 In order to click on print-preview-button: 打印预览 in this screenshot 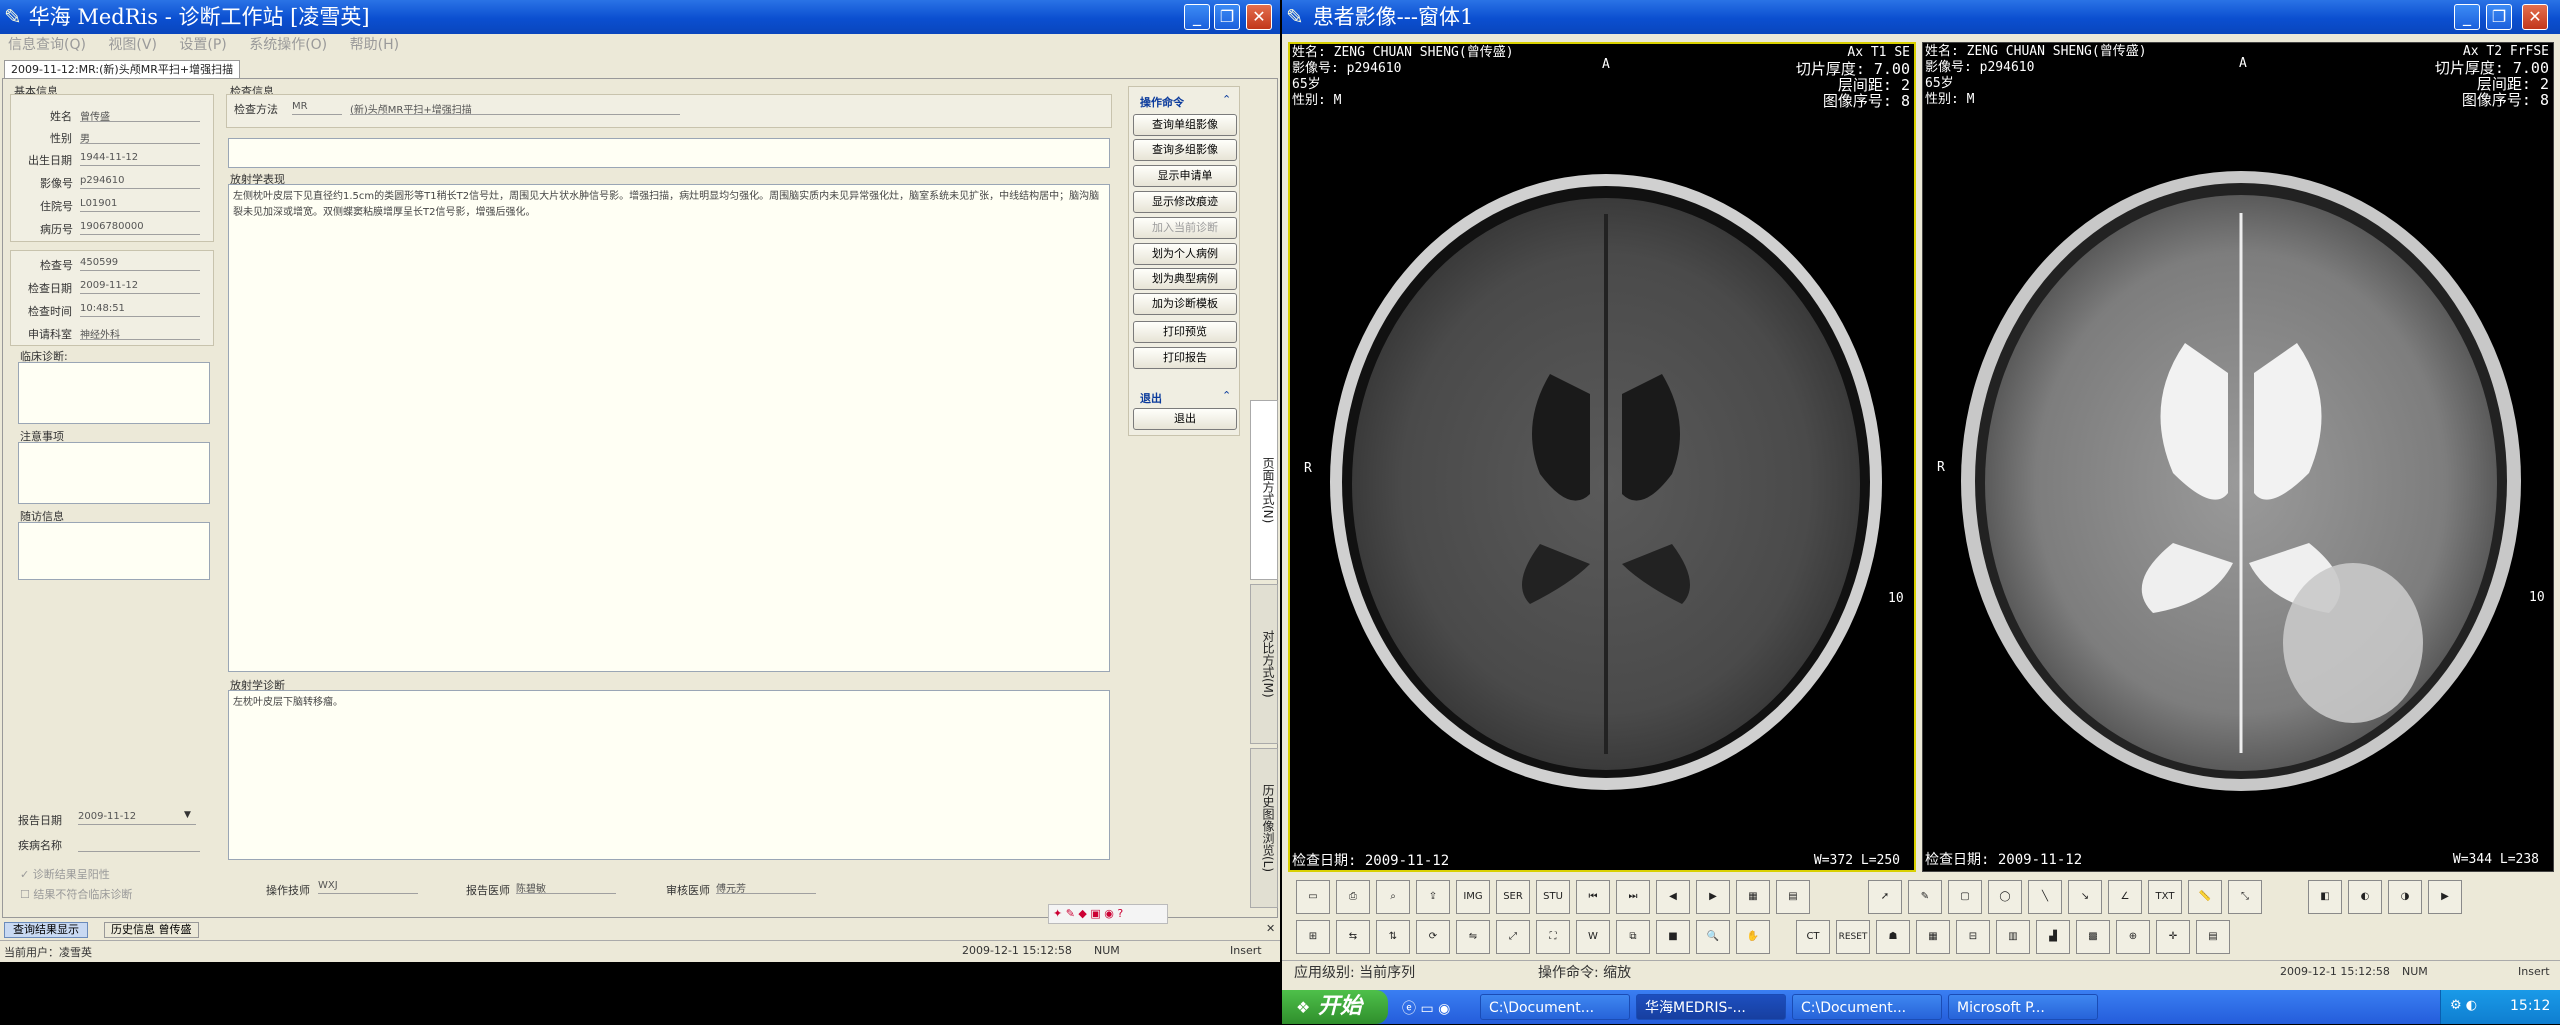, I will do `click(1185, 332)`.